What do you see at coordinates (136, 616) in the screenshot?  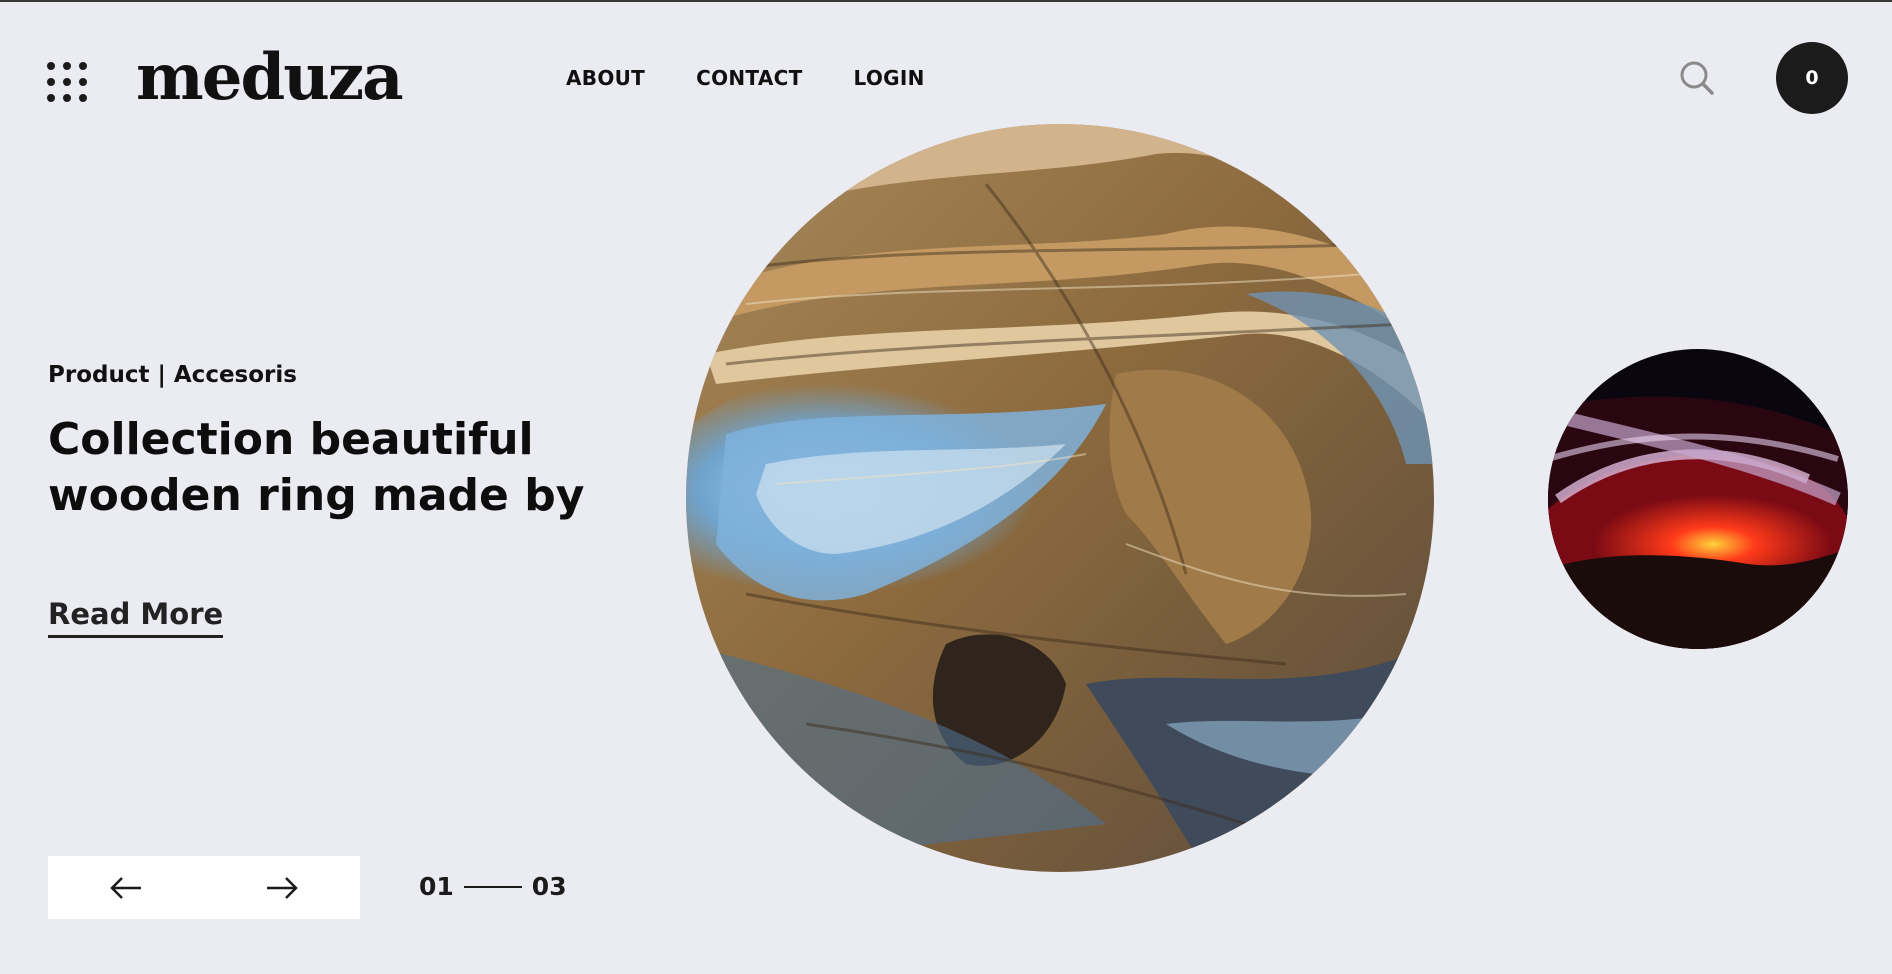 I see `read-more-link: Read More` at bounding box center [136, 616].